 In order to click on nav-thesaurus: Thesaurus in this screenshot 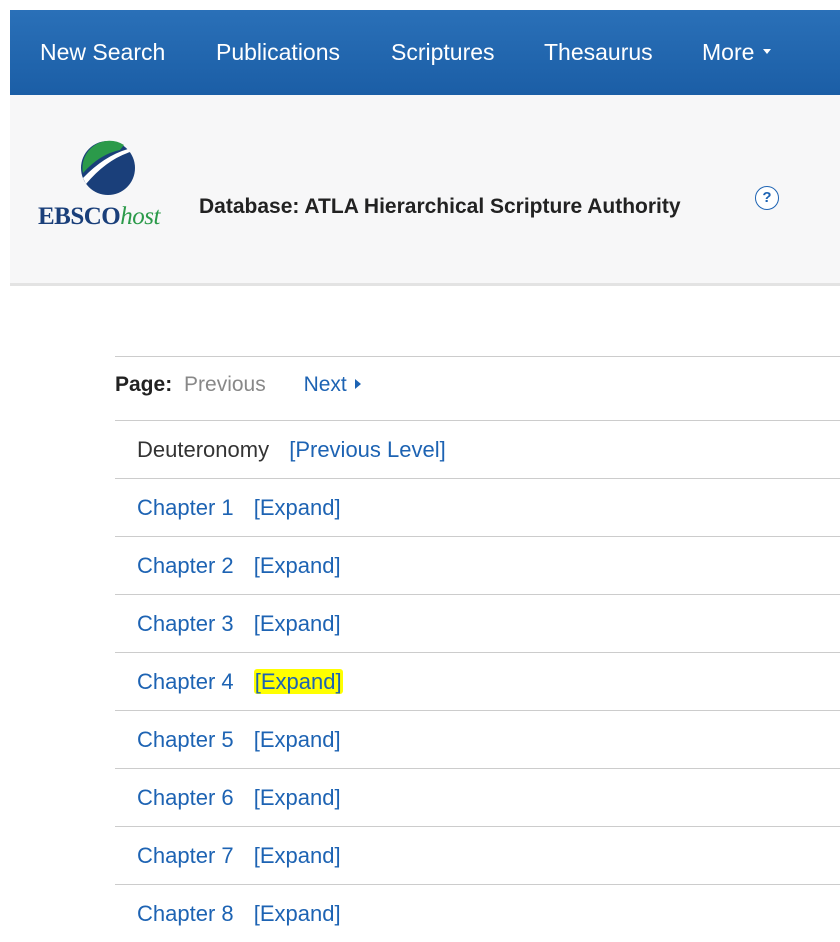, I will do `click(598, 52)`.